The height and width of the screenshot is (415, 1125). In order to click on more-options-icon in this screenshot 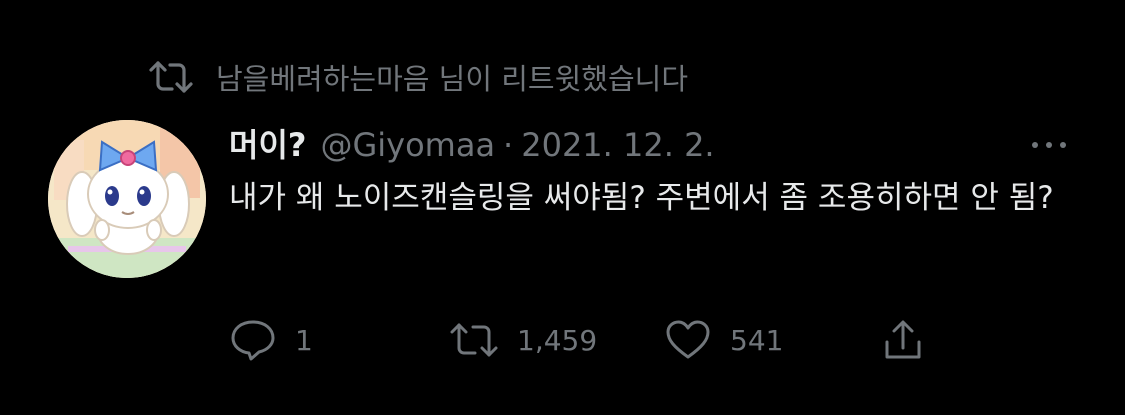, I will do `click(1049, 145)`.